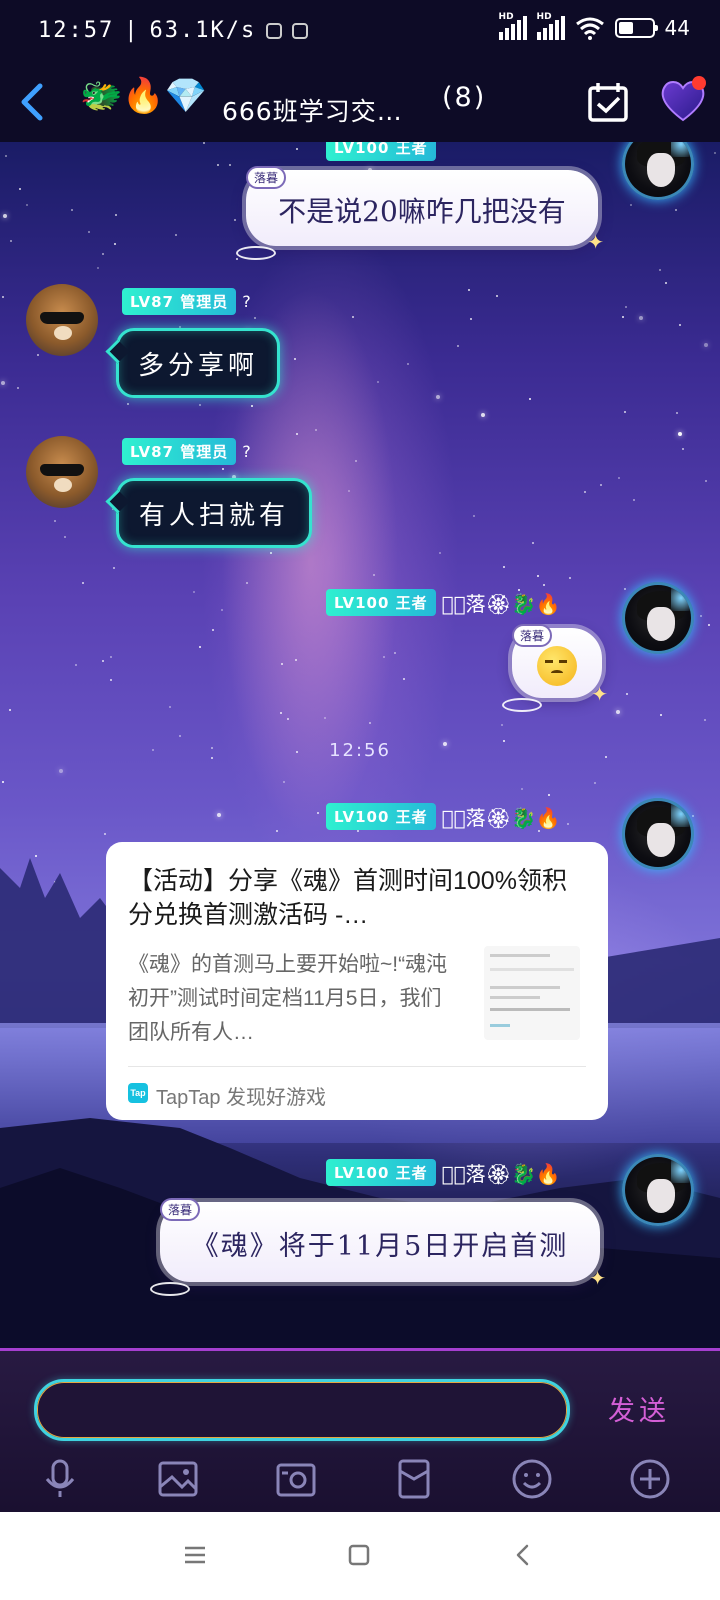 The image size is (720, 1600). I want to click on smirk-face-icon, so click(557, 666).